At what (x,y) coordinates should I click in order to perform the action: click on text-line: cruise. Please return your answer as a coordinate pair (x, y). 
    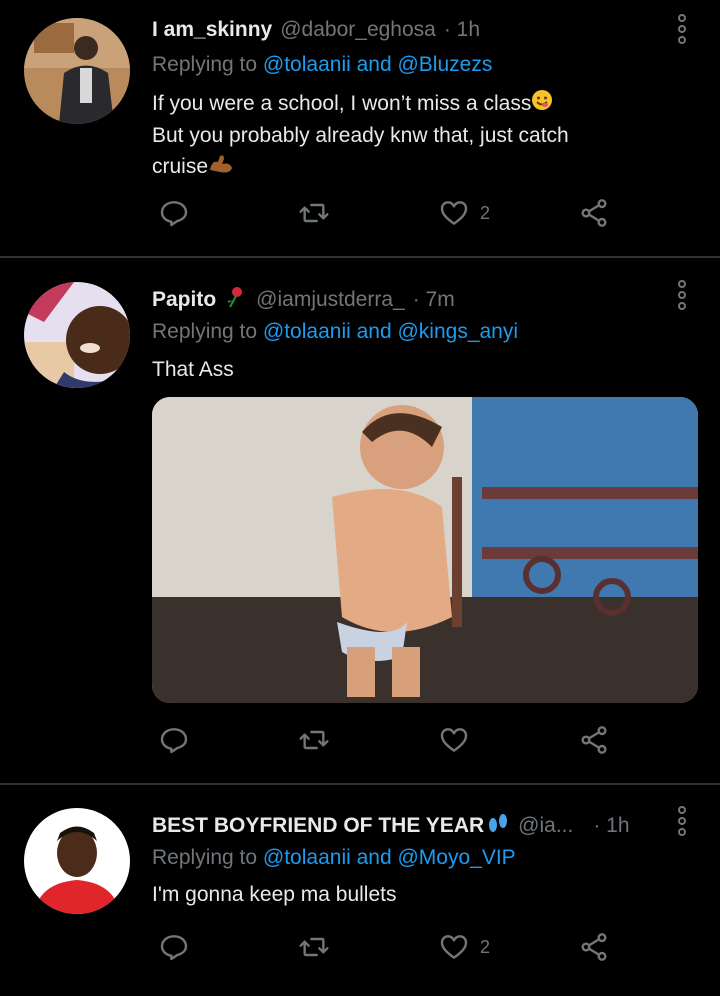
    Looking at the image, I should click on (180, 166).